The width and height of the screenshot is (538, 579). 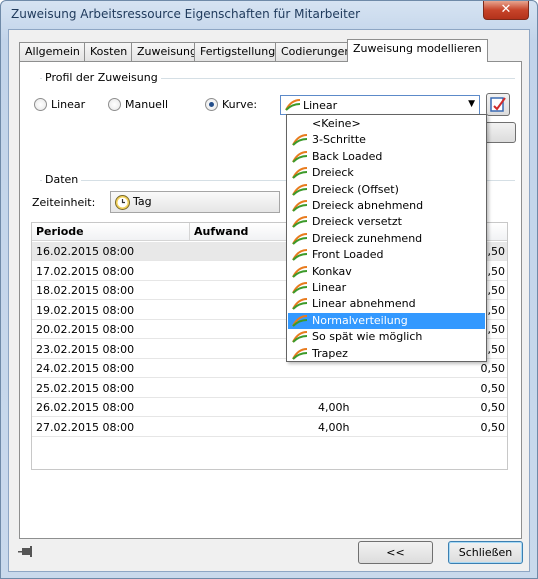 What do you see at coordinates (347, 156) in the screenshot?
I see `curve-option-label: Back Loaded` at bounding box center [347, 156].